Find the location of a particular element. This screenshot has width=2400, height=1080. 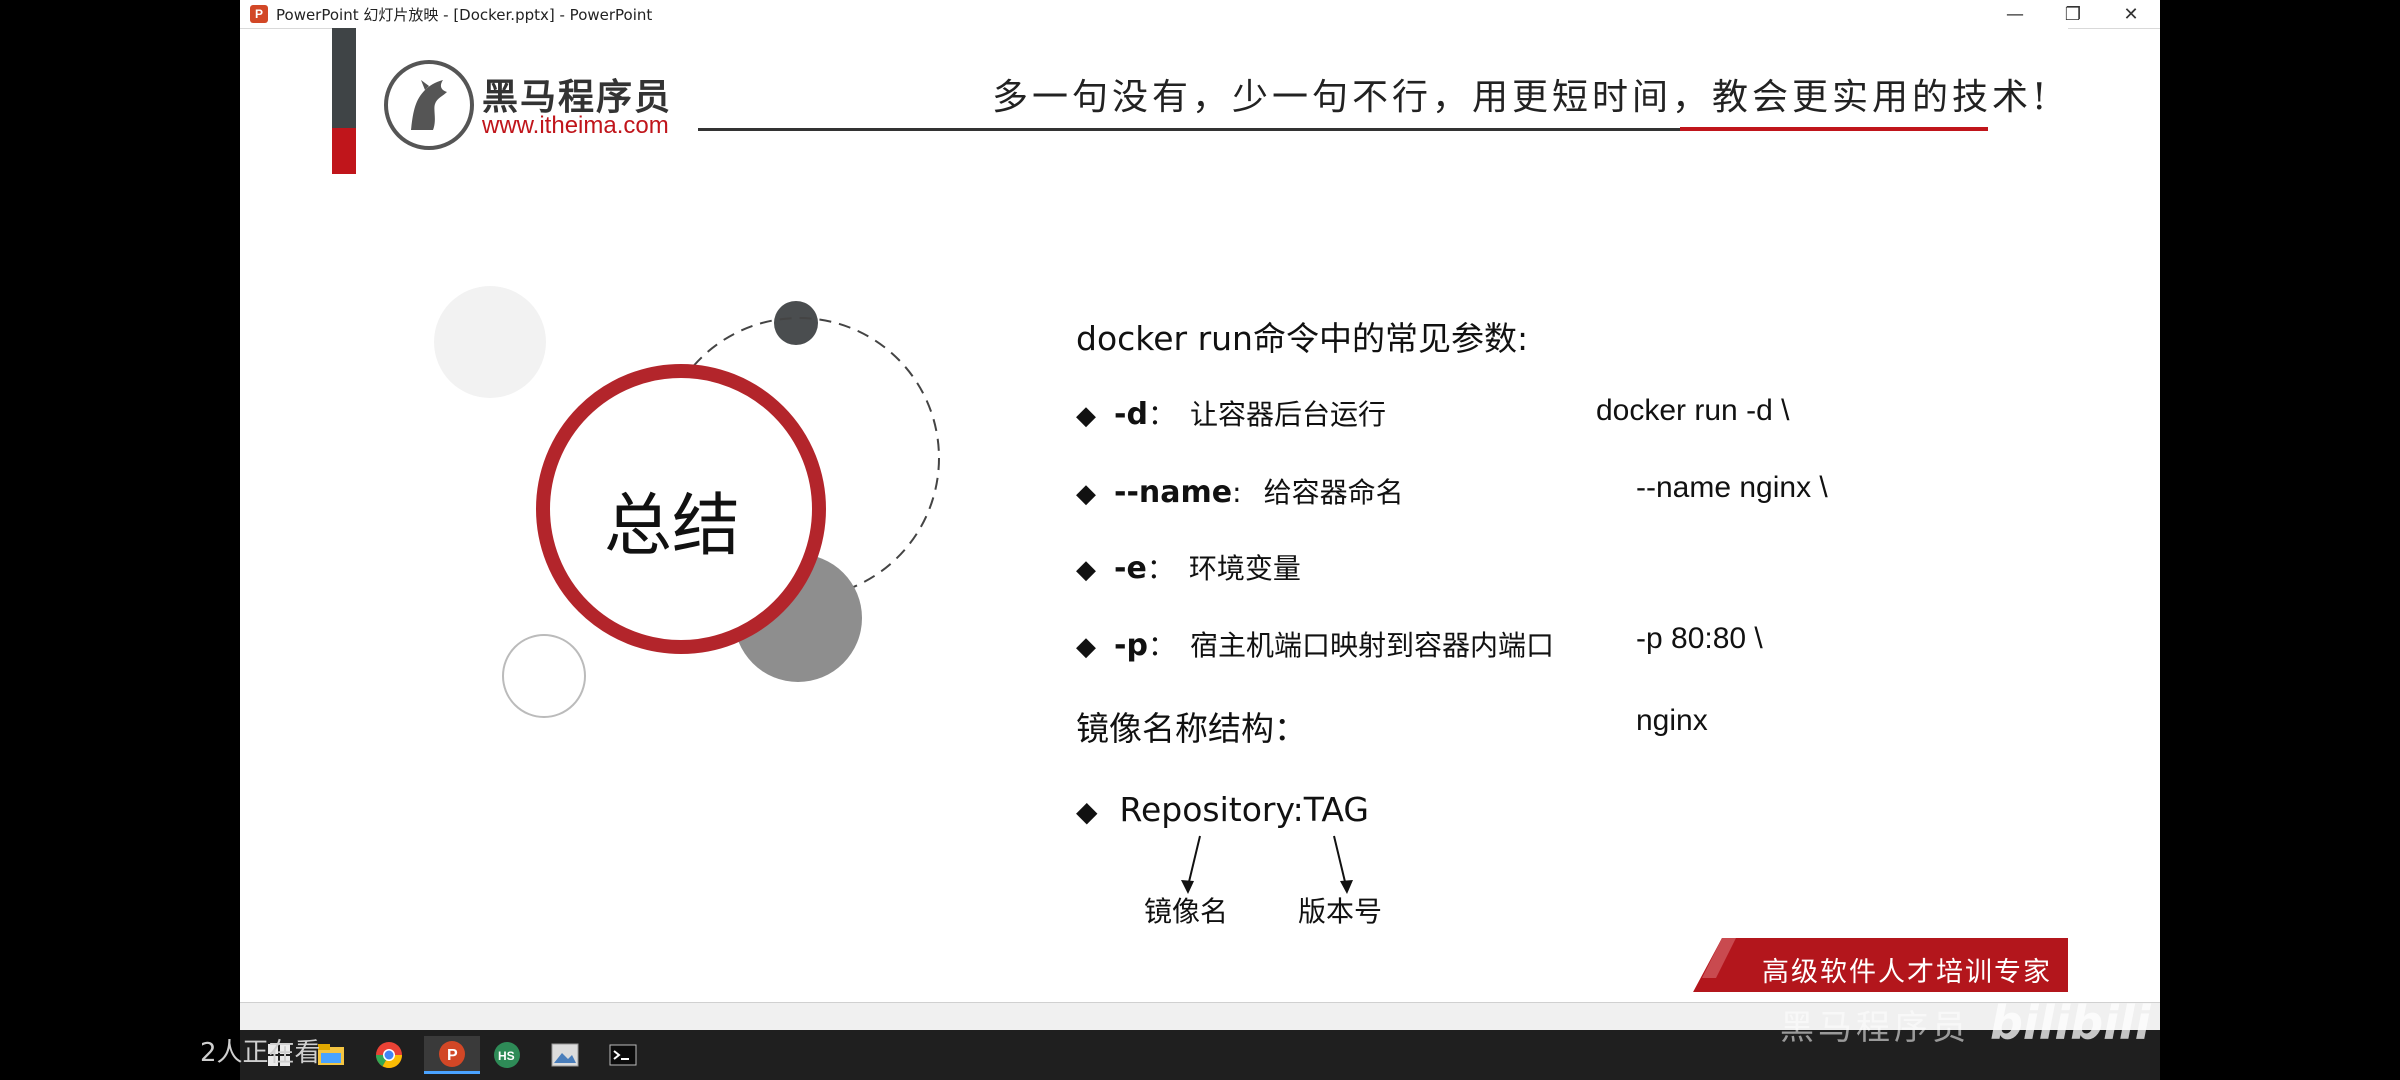

svg-text: HS is located at coordinates (506, 1056).